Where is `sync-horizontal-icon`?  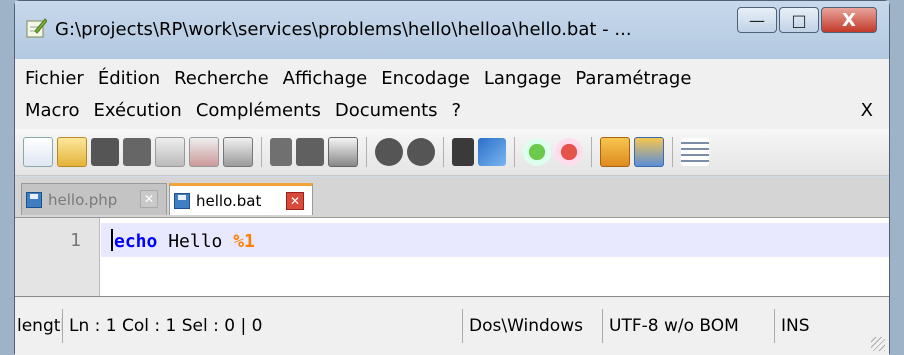
sync-horizontal-icon is located at coordinates (649, 152).